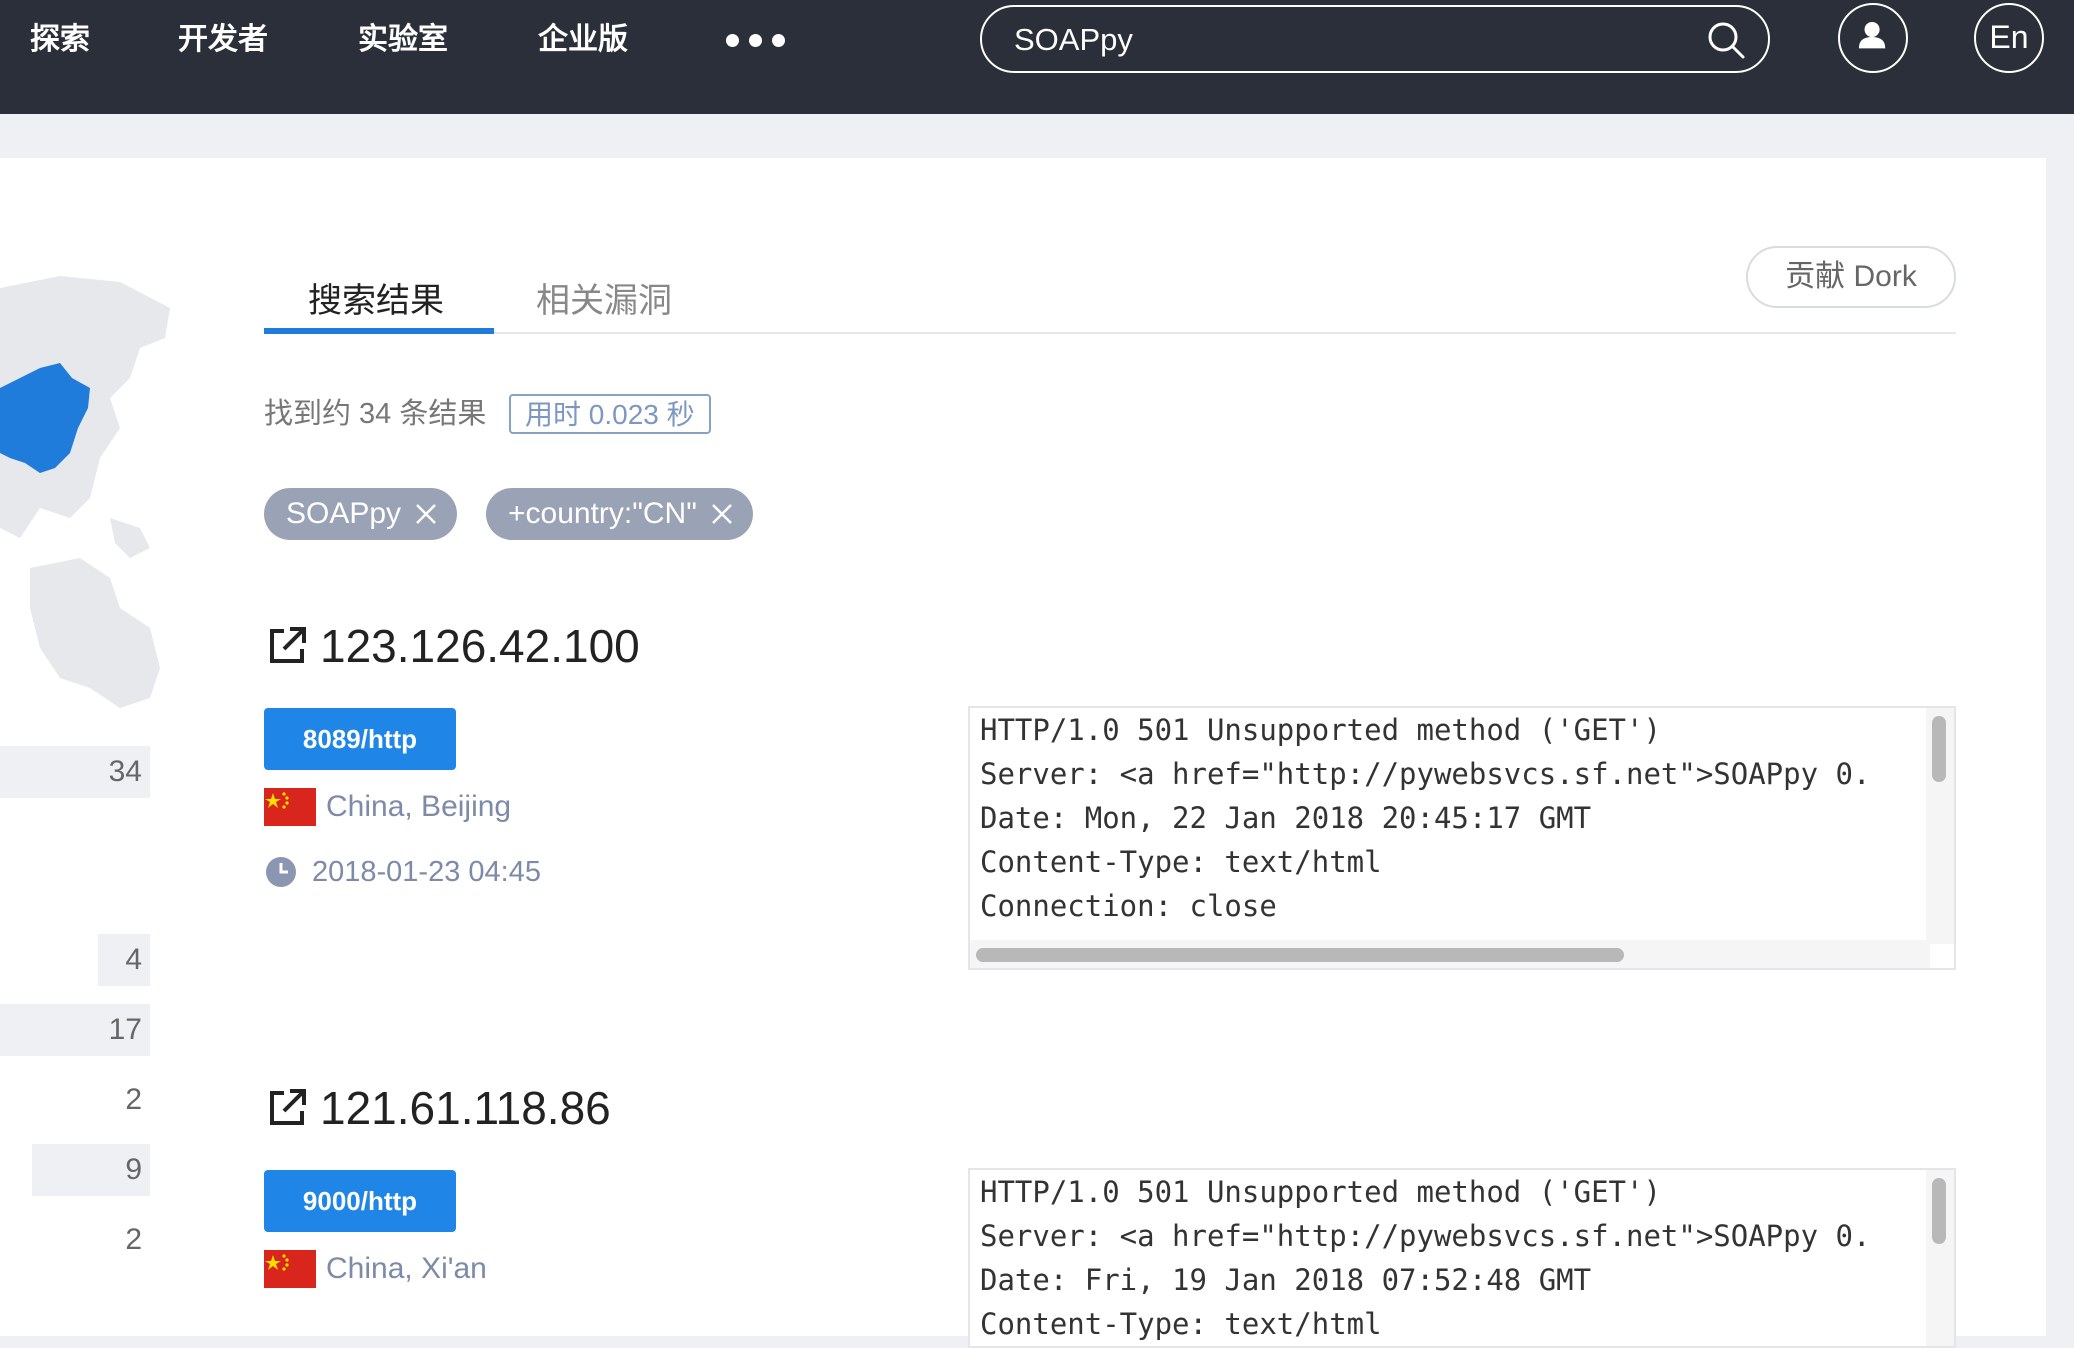 Image resolution: width=2074 pixels, height=1348 pixels. Describe the element at coordinates (480, 646) in the screenshot. I see `result-ip: 123.126.42.100` at that location.